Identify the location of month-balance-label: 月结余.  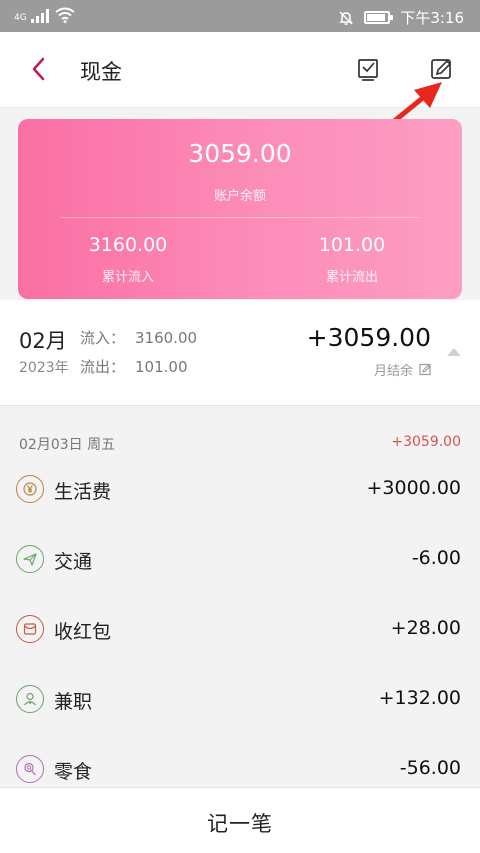
(393, 371).